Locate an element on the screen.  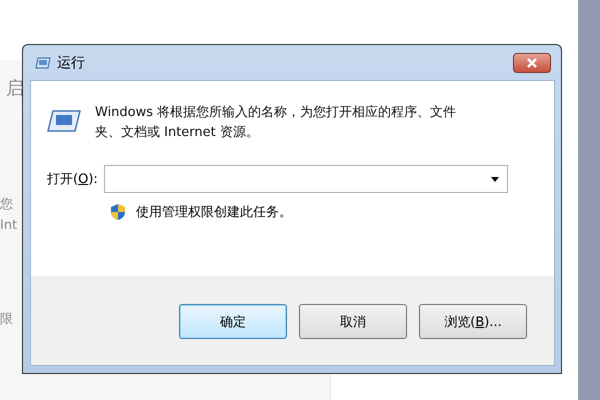
window-title: 运行 is located at coordinates (71, 63).